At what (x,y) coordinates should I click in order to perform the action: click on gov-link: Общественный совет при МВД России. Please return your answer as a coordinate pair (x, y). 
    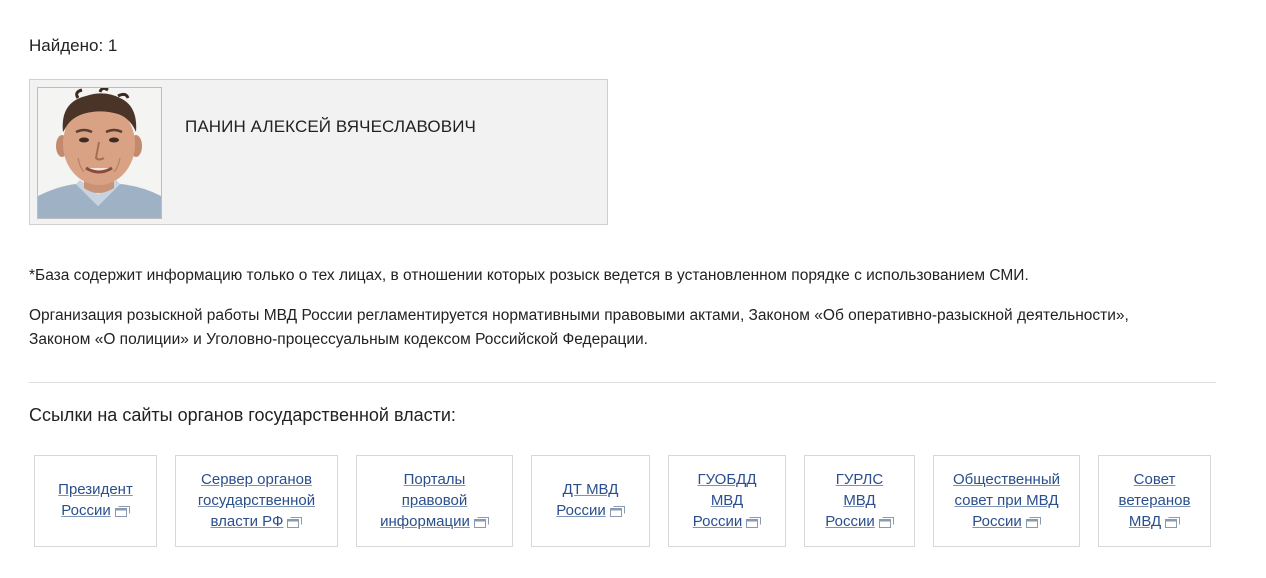
    Looking at the image, I should click on (1006, 501).